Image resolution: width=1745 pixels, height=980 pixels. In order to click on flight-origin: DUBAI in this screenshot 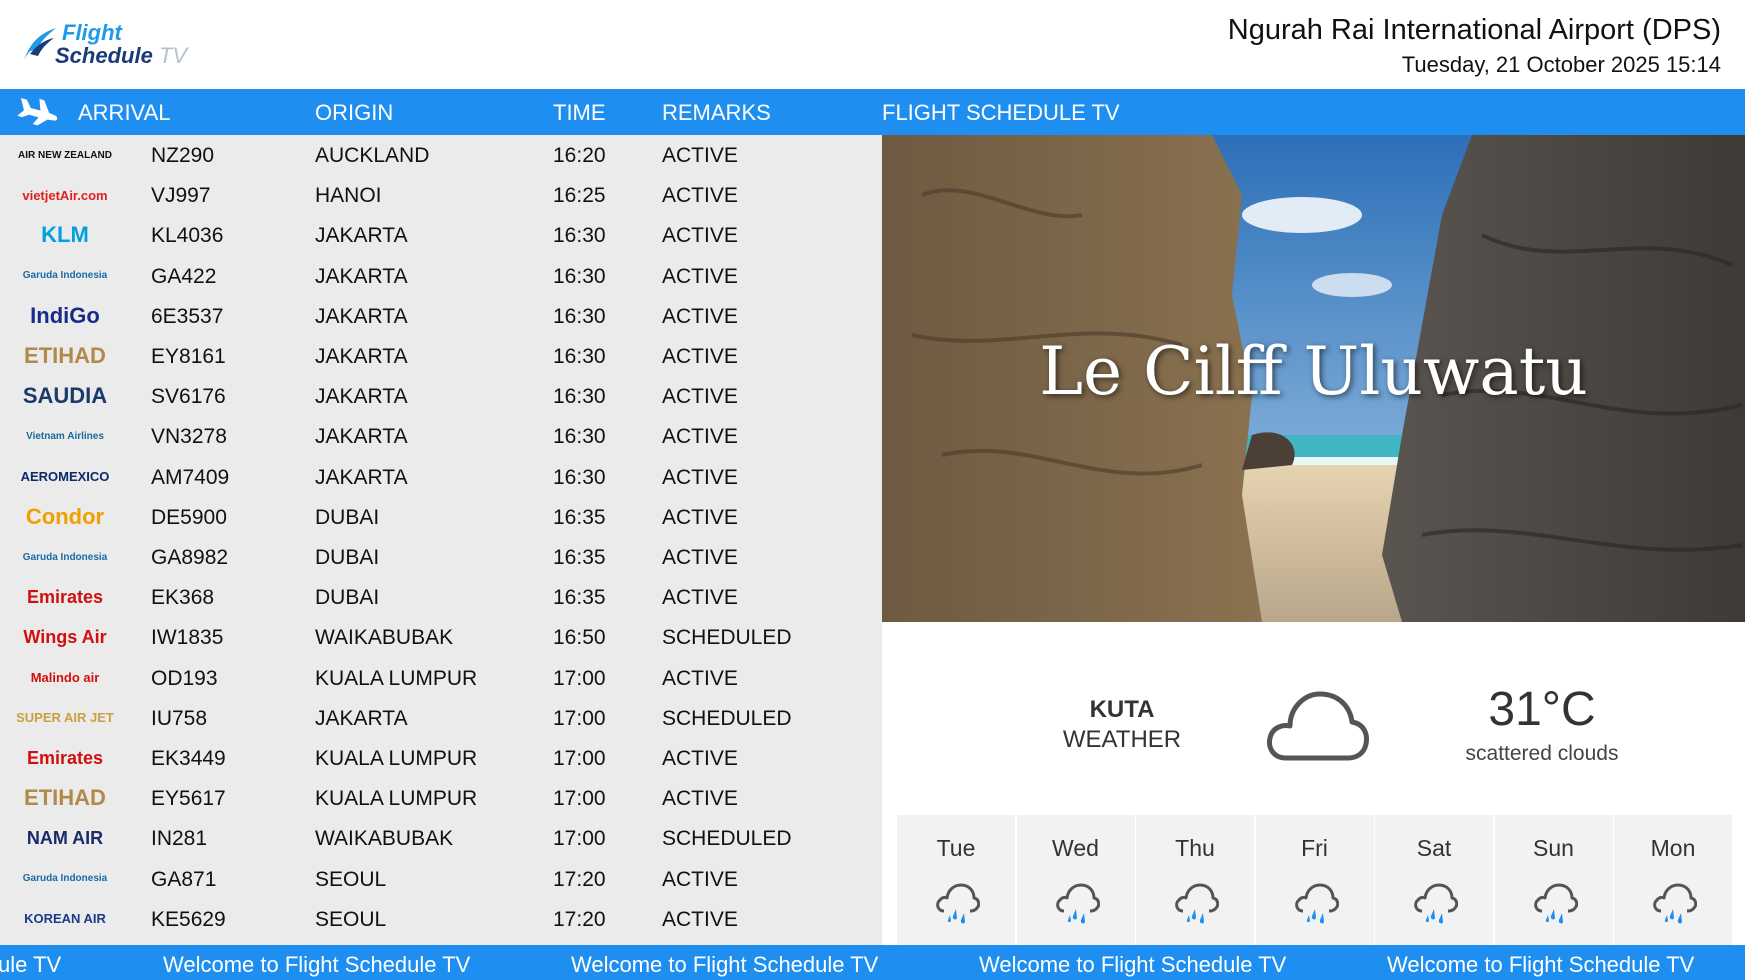, I will do `click(347, 598)`.